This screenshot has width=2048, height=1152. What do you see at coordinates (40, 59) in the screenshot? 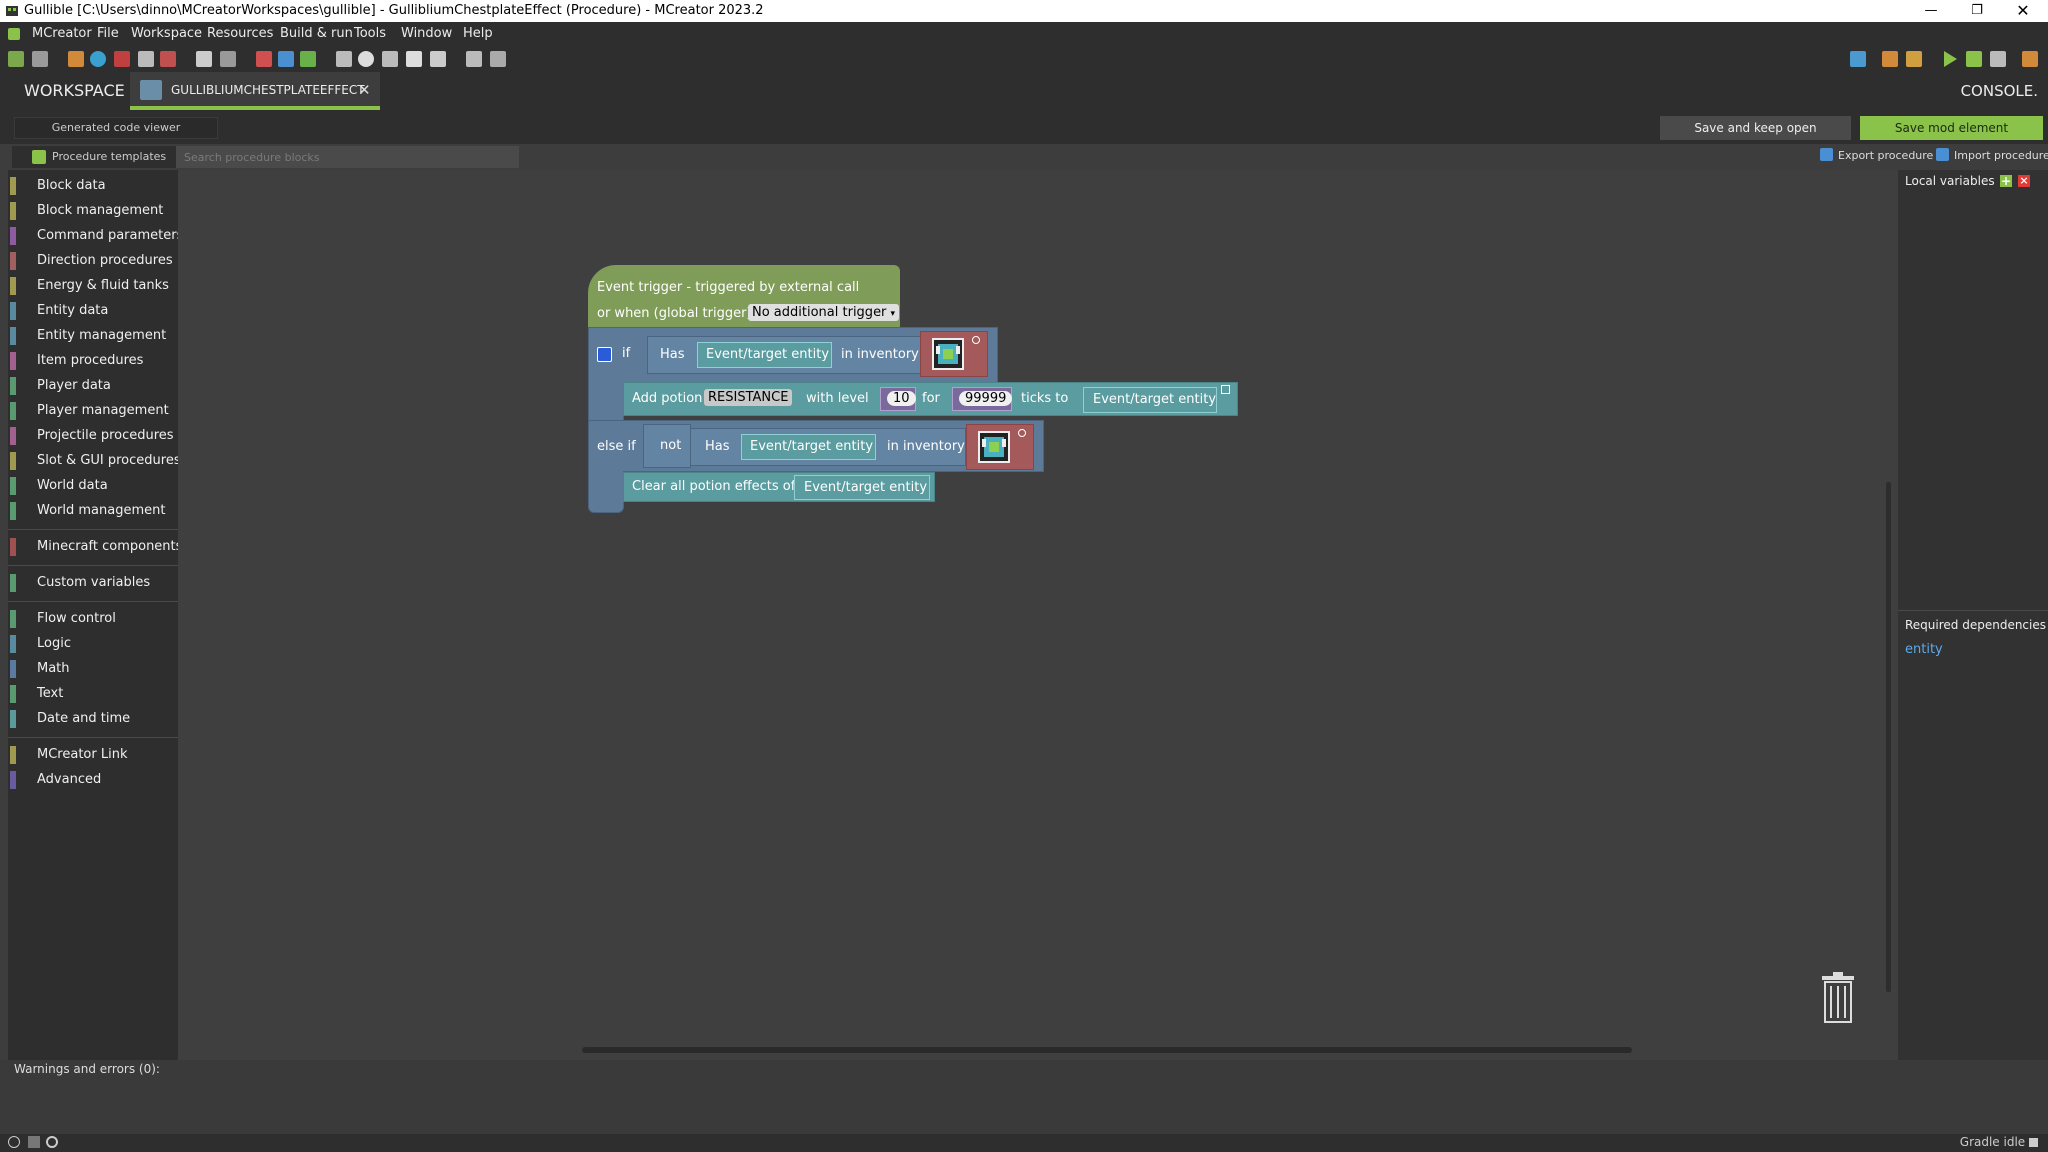
I see `monitor-icon` at bounding box center [40, 59].